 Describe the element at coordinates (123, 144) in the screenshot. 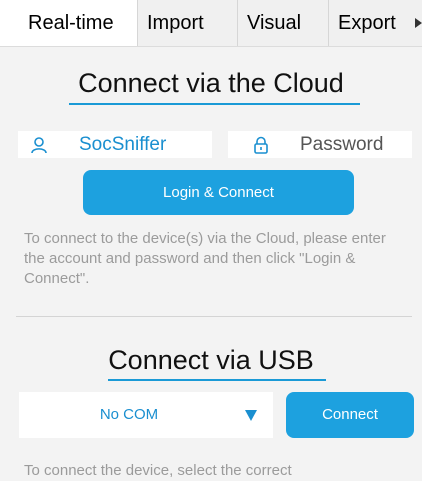

I see `username-value: SocSniffer` at that location.